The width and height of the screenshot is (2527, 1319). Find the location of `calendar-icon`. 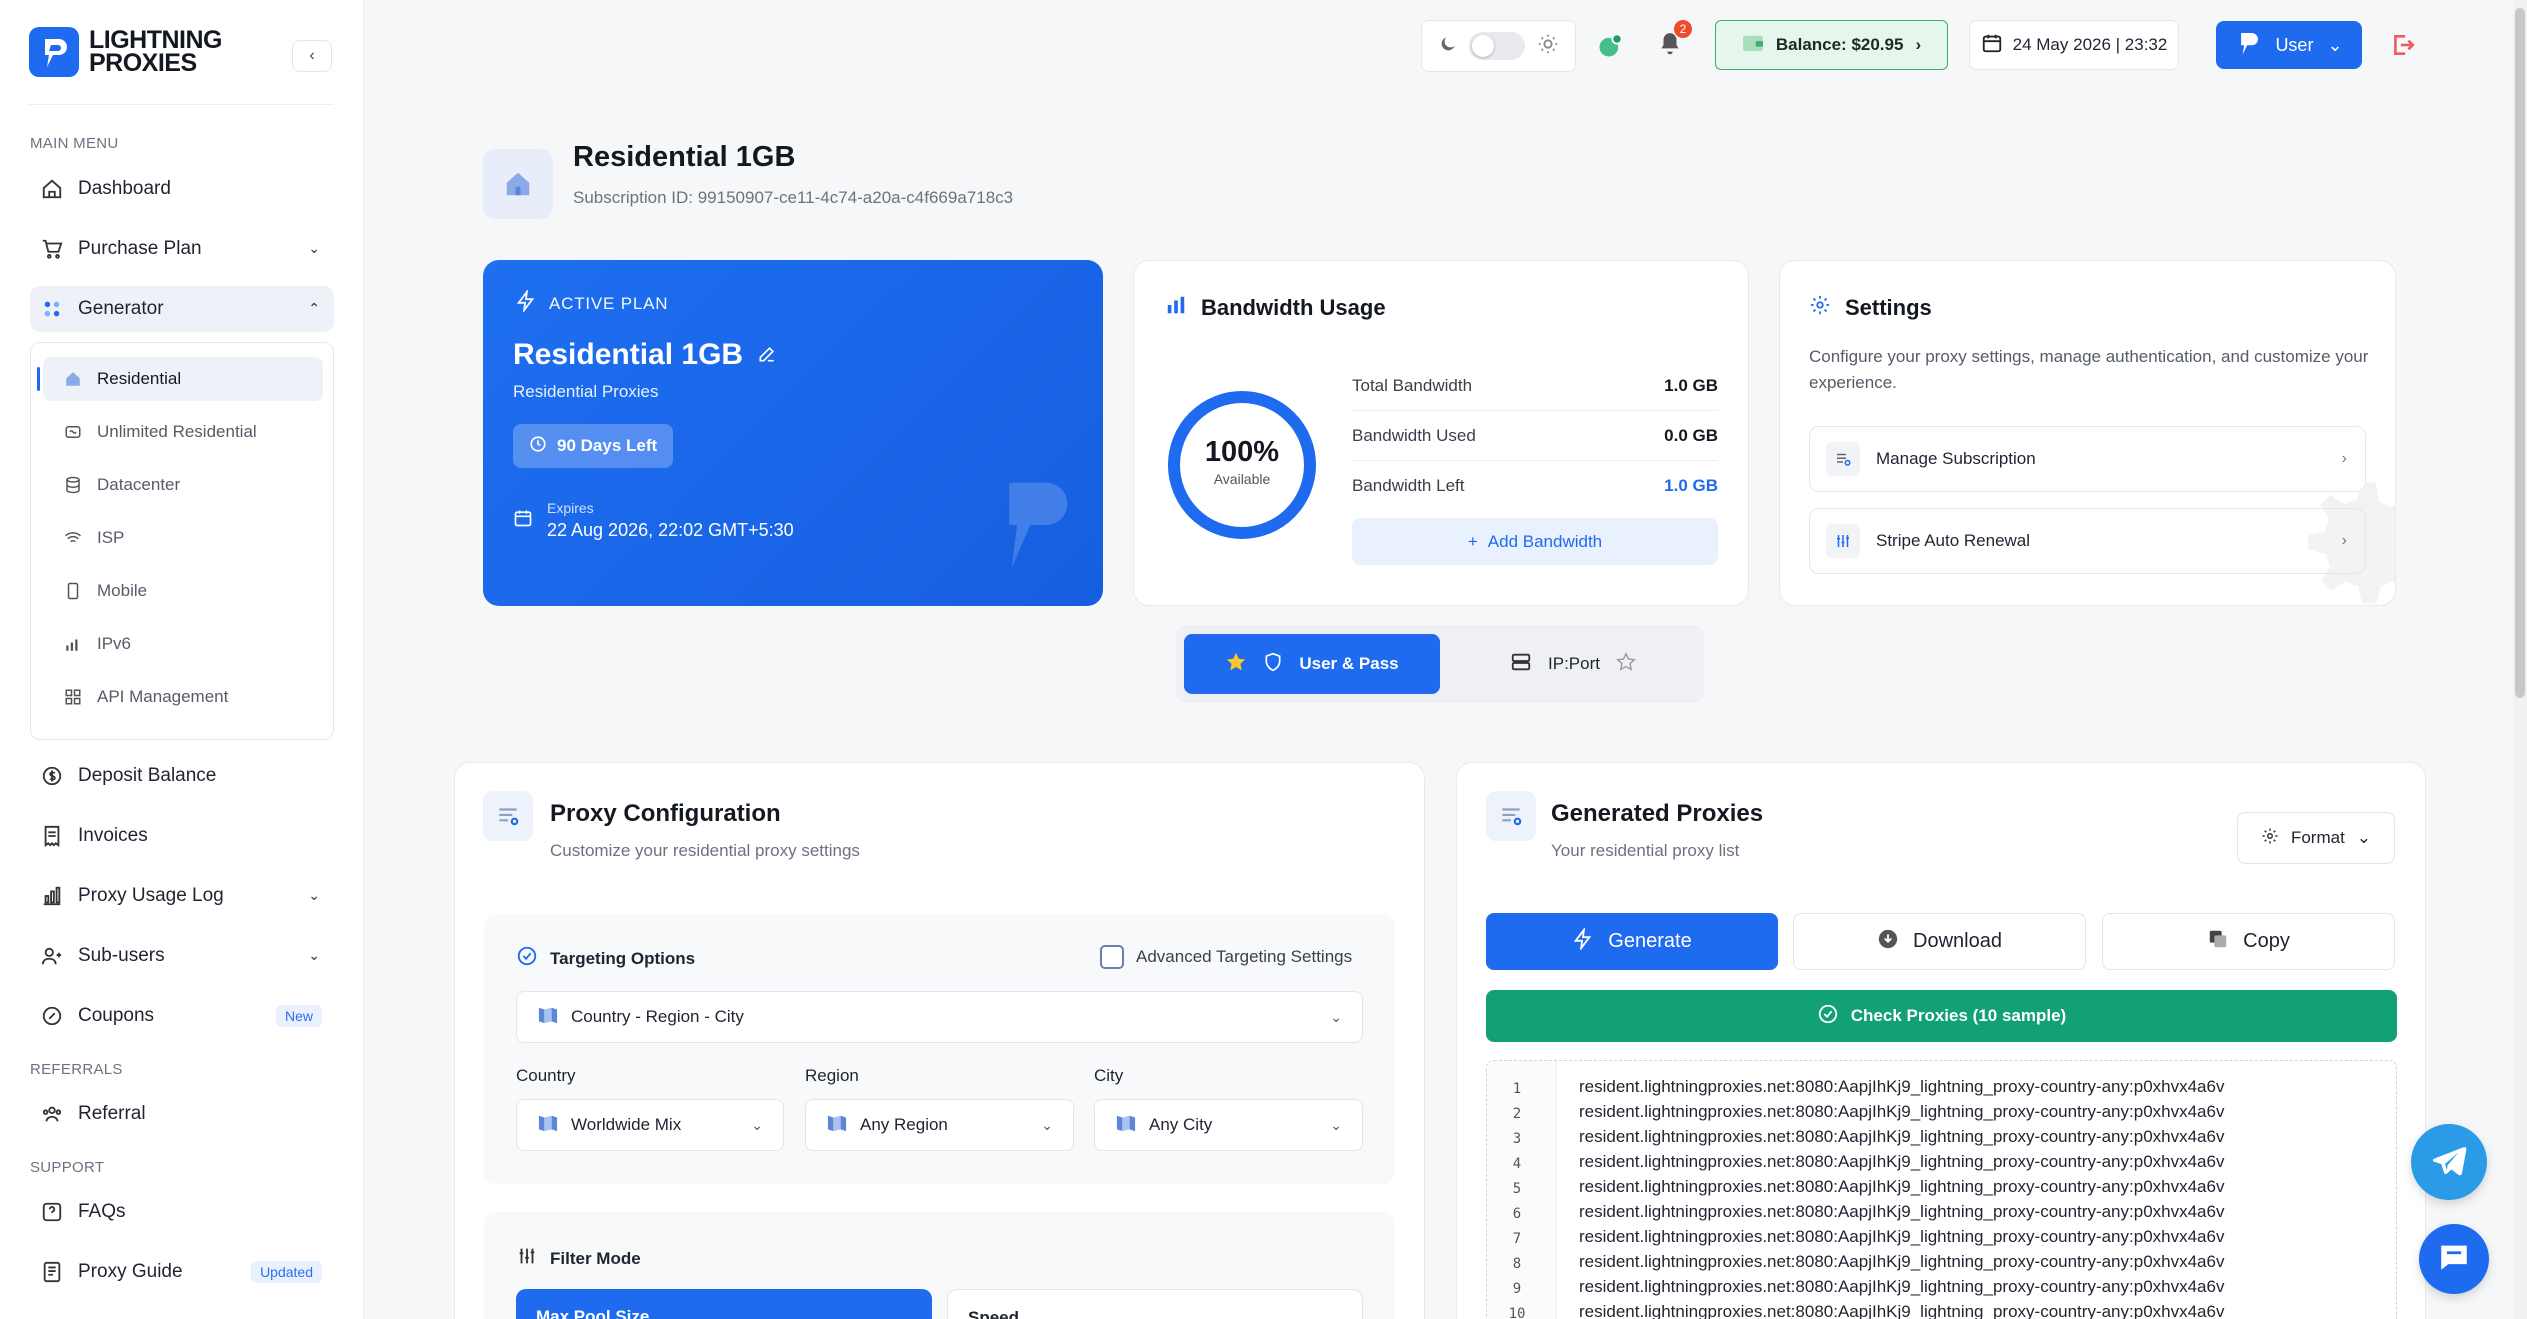

calendar-icon is located at coordinates (523, 520).